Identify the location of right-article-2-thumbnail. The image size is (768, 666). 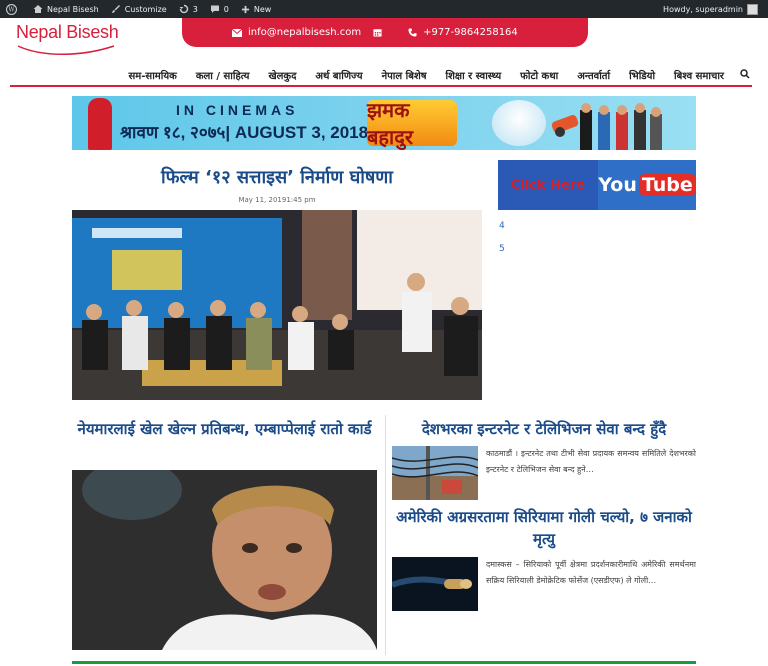
(435, 584).